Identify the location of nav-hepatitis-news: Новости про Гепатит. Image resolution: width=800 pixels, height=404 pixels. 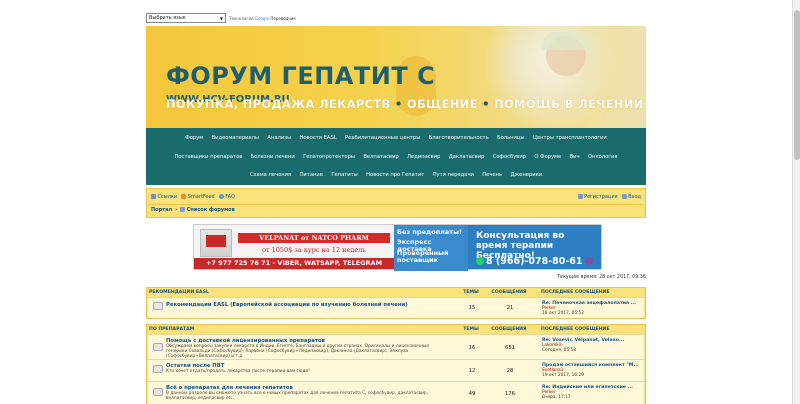
(395, 175).